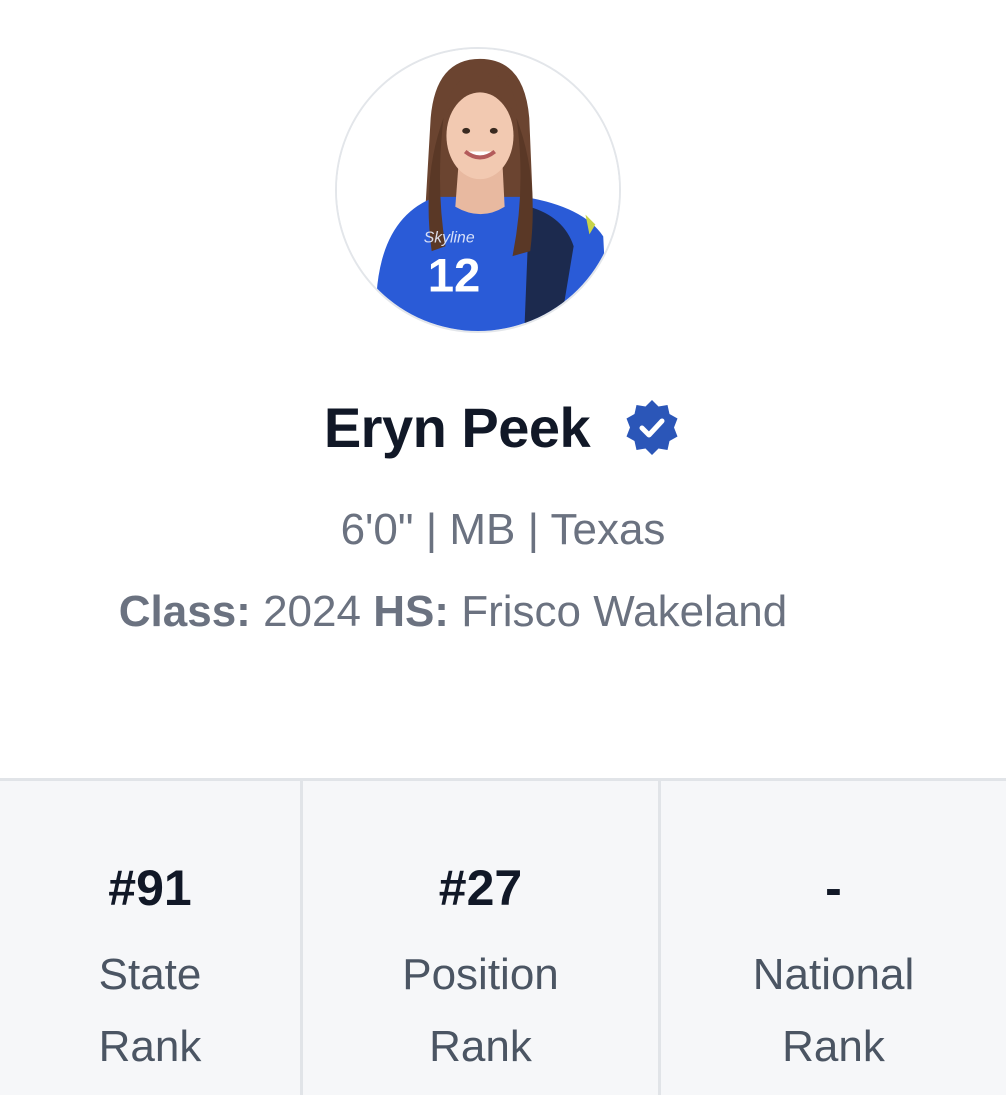 The height and width of the screenshot is (1095, 1006). I want to click on stat-value: #27, so click(480, 888).